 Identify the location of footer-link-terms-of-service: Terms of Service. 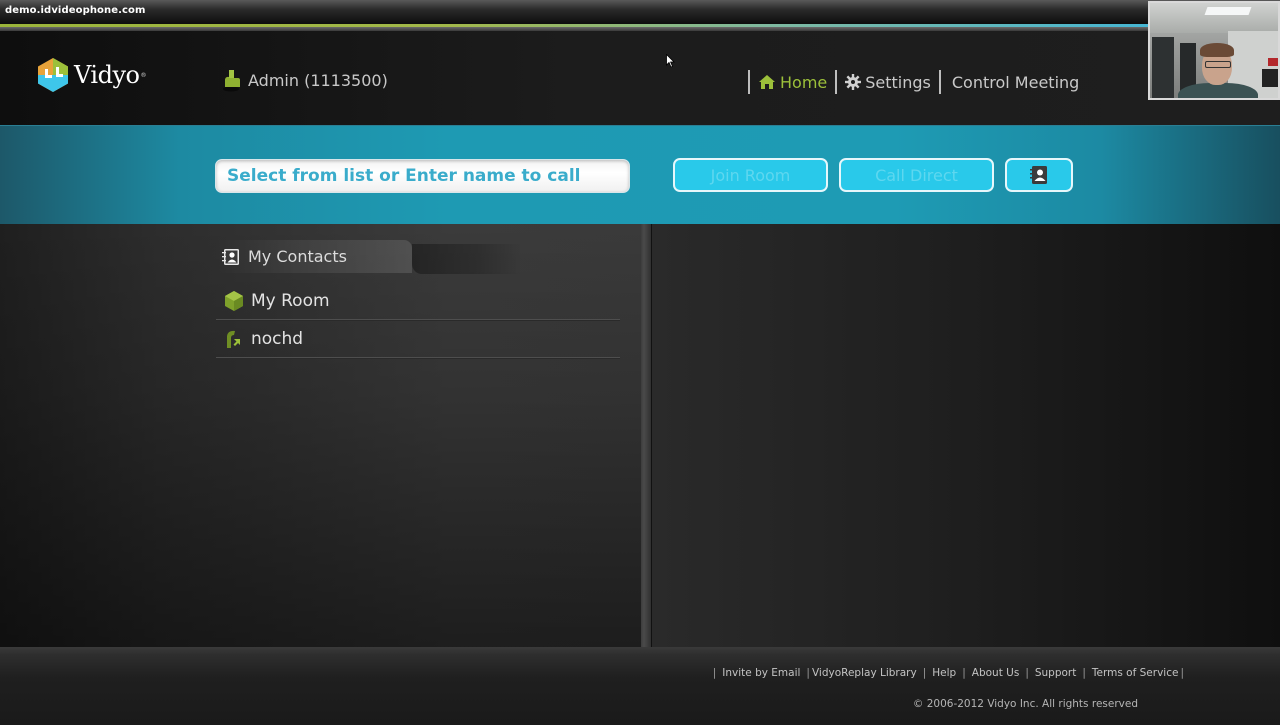
(1135, 673).